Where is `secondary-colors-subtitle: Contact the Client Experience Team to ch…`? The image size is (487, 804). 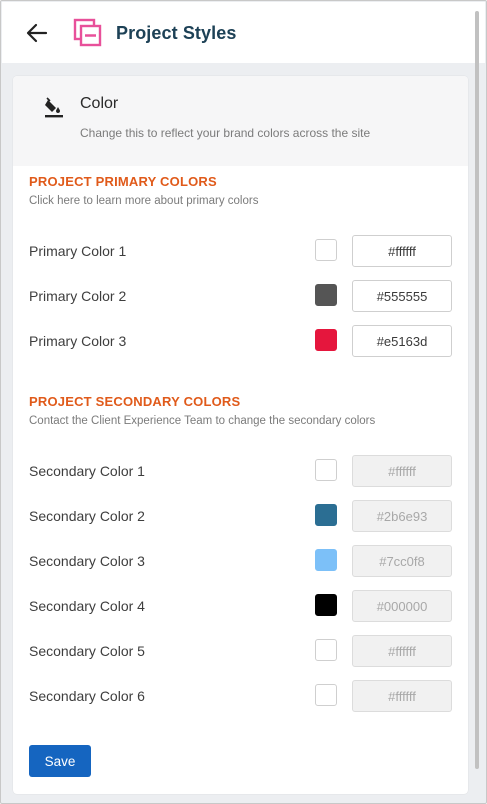 secondary-colors-subtitle: Contact the Client Experience Team to ch… is located at coordinates (202, 421).